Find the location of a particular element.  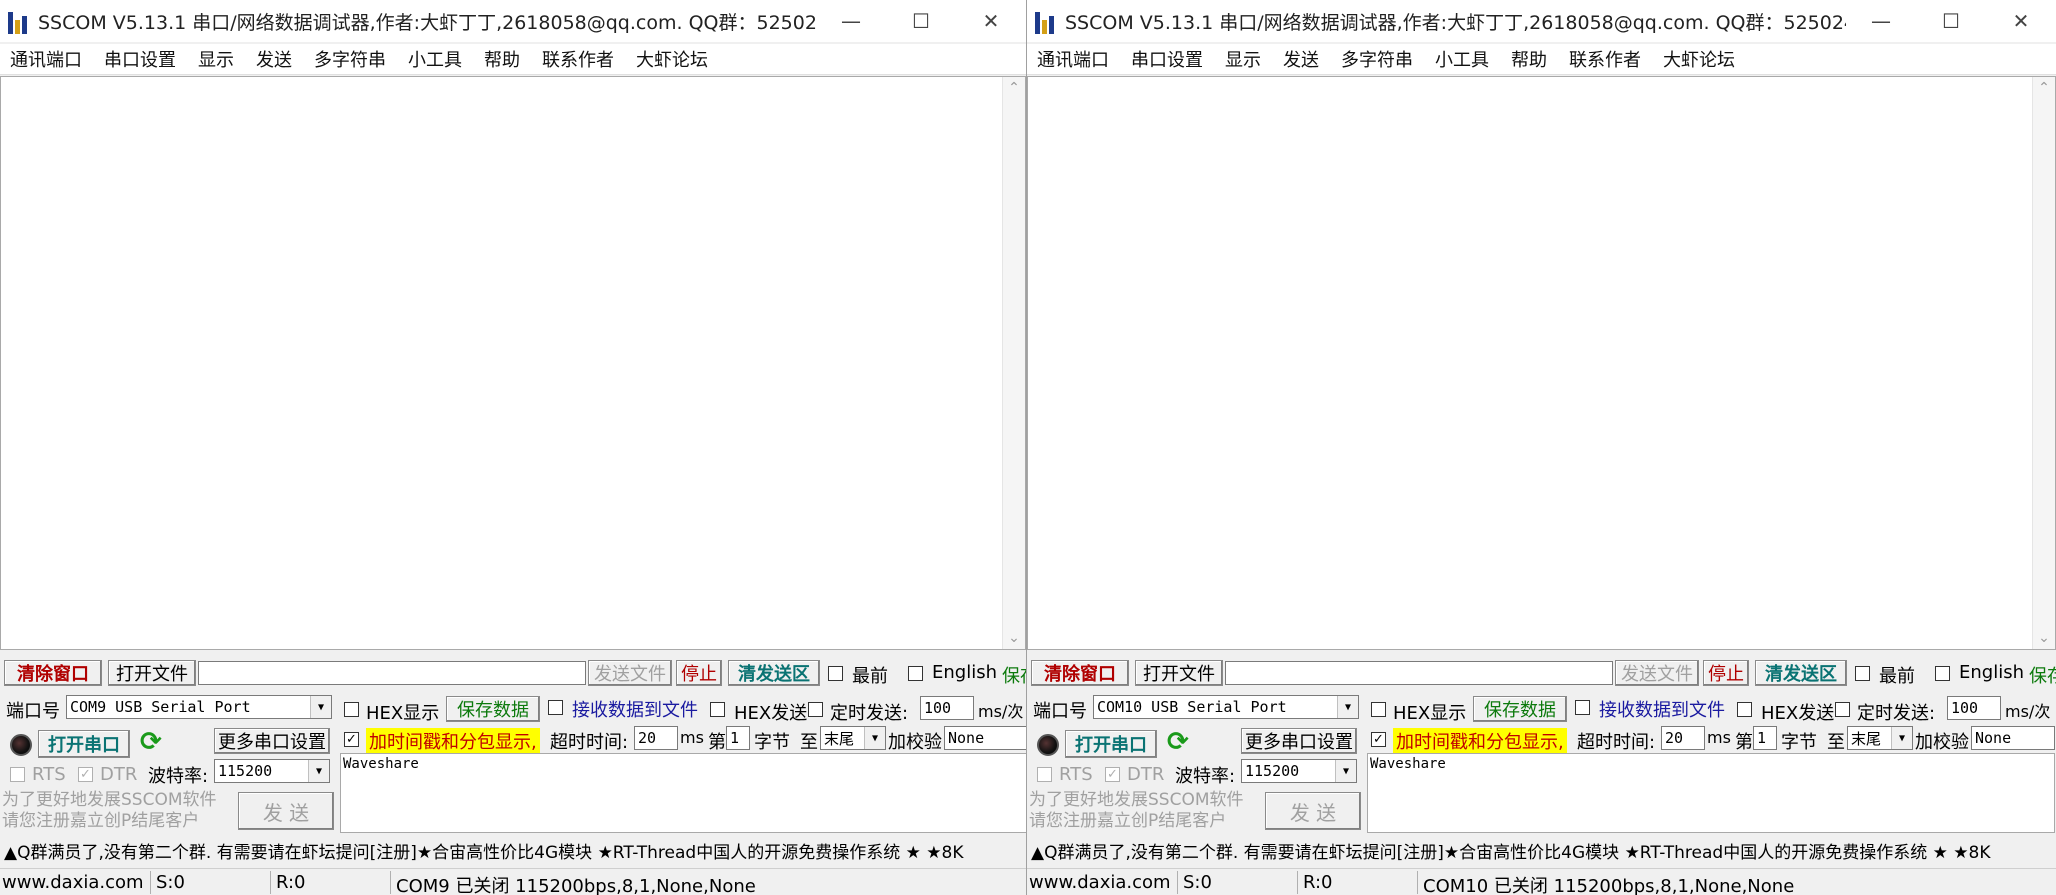

port-select: COM10 USB Serial Port ▼ is located at coordinates (1226, 707).